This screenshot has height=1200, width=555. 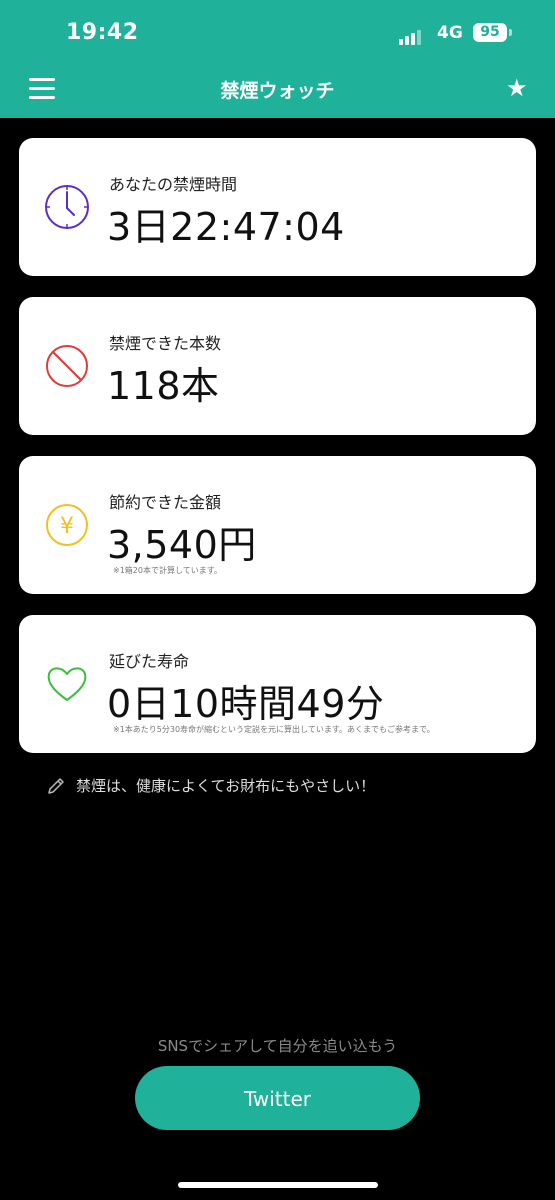 I want to click on status-bar: 19:42 4G 95, so click(x=277, y=31).